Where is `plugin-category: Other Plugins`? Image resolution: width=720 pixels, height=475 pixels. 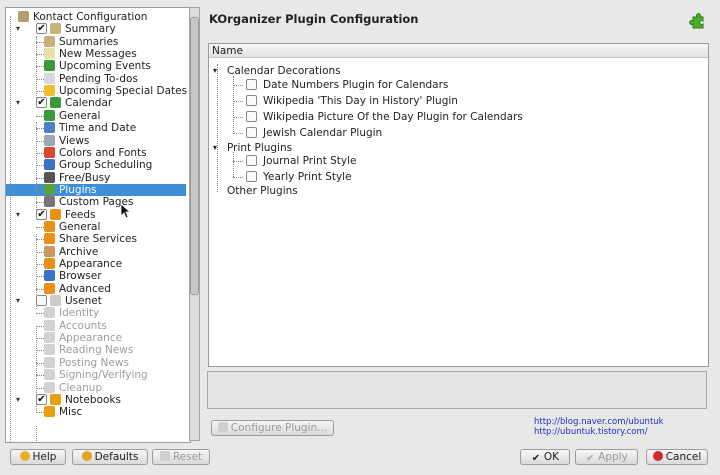 plugin-category: Other Plugins is located at coordinates (456, 191).